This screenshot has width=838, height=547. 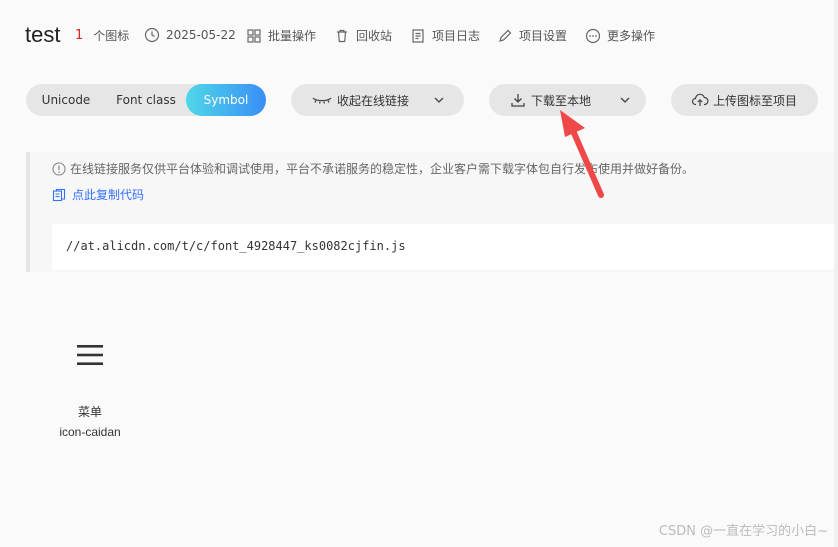 I want to click on download-local-label: 下载至本地, so click(x=561, y=100).